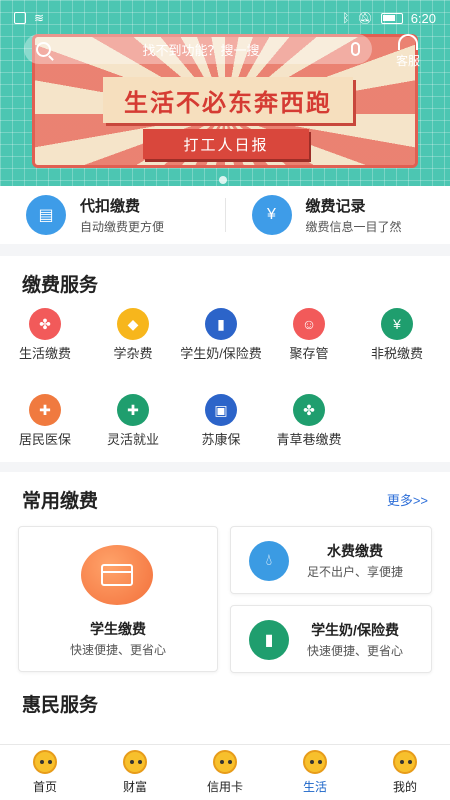  What do you see at coordinates (365, 18) in the screenshot?
I see `mute-icon: 🔕︎` at bounding box center [365, 18].